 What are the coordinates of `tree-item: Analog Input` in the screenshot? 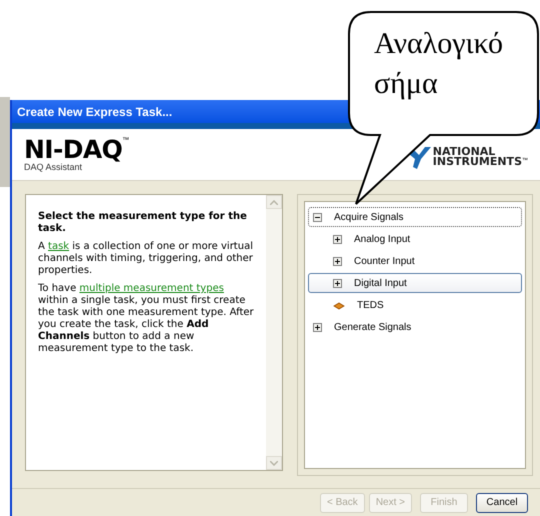 It's located at (415, 239).